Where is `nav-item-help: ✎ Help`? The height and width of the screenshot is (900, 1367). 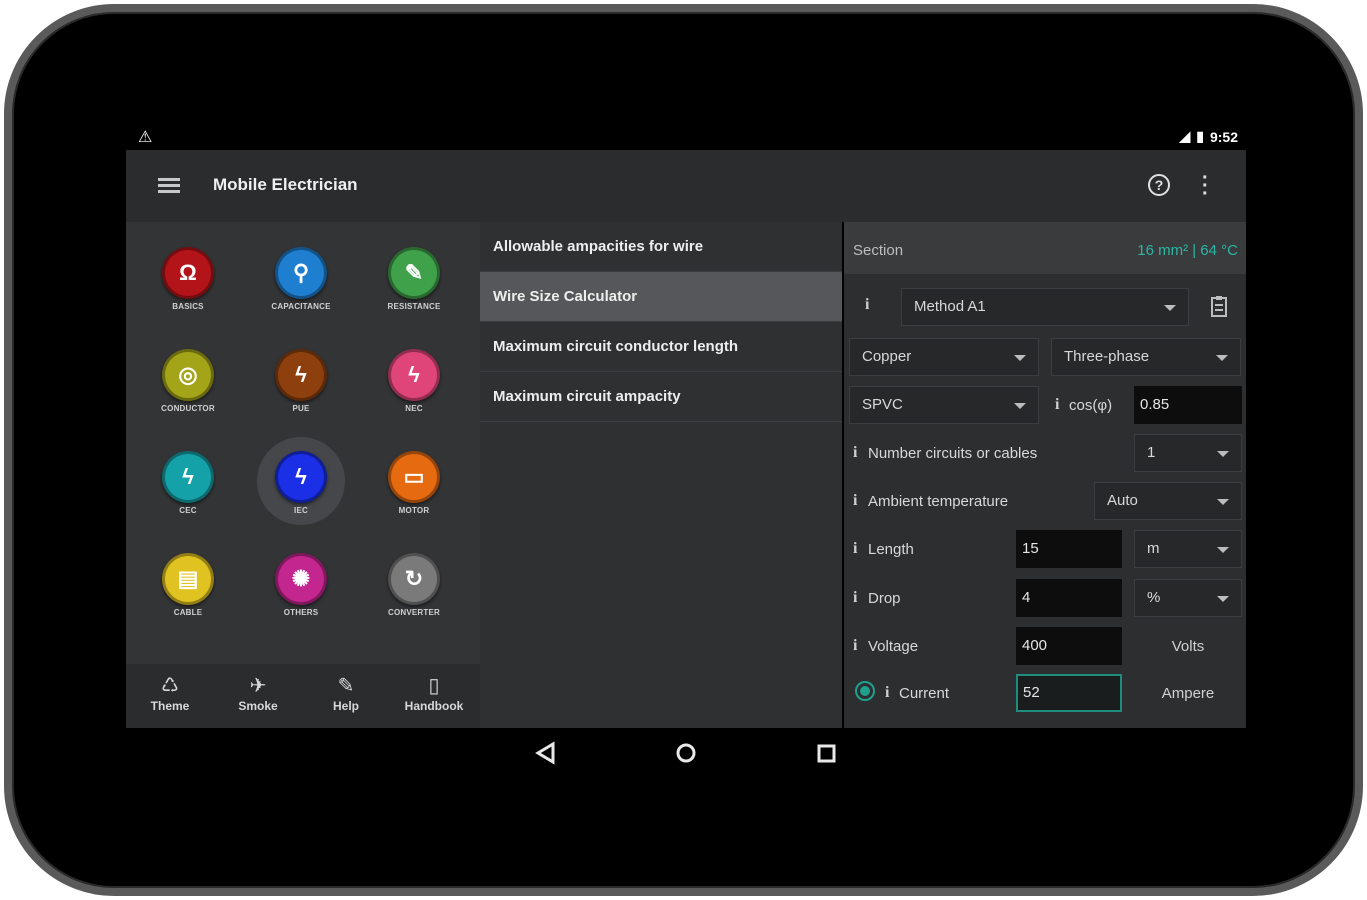
nav-item-help: ✎ Help is located at coordinates (346, 696).